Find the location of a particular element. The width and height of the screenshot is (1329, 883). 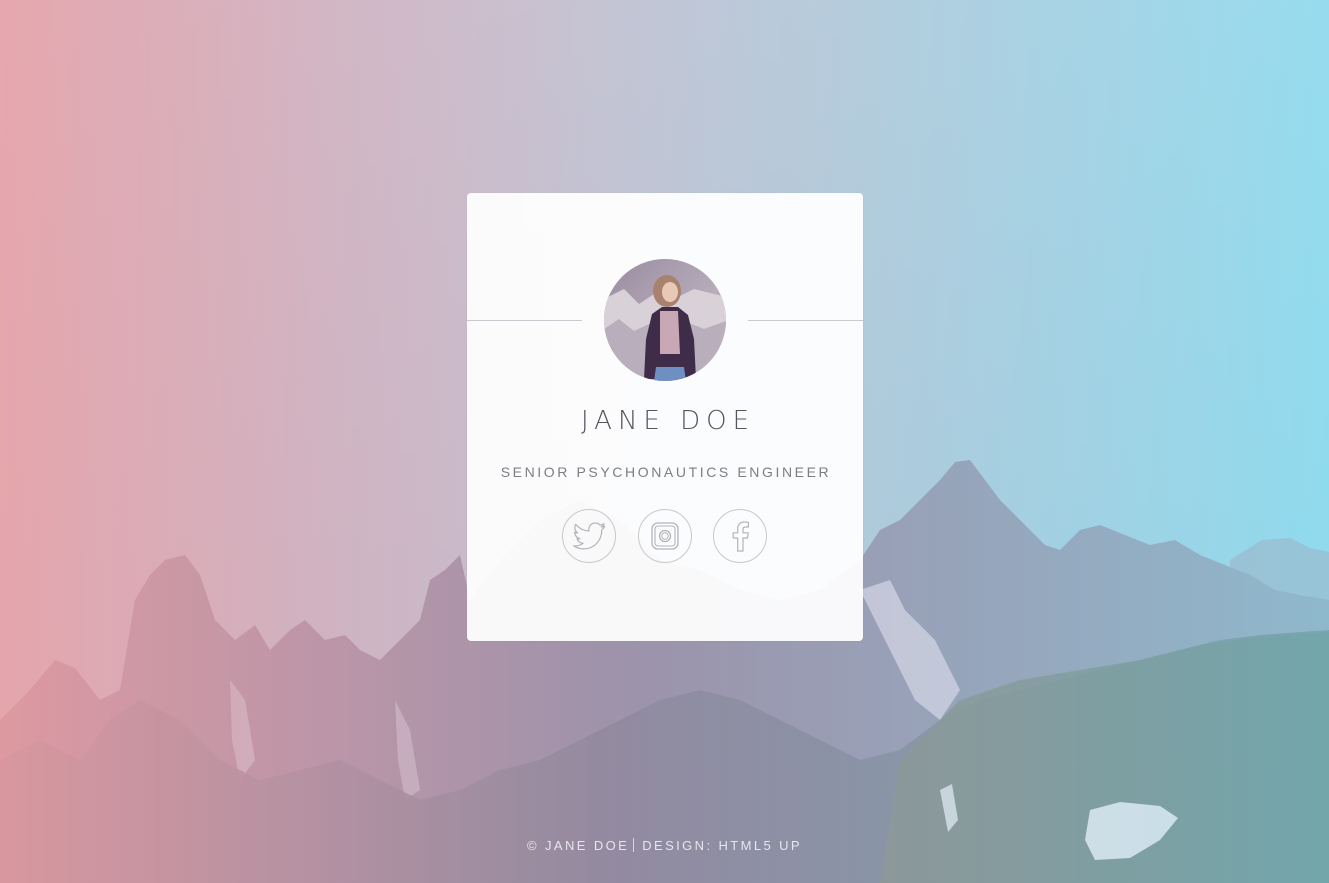

profile-name: JANE DOE is located at coordinates (668, 421).